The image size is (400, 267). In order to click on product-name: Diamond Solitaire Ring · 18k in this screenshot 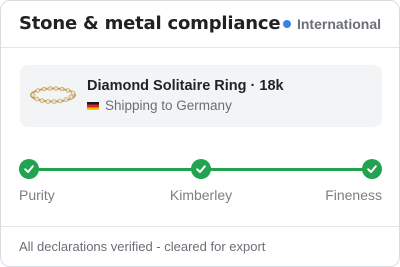, I will do `click(185, 86)`.